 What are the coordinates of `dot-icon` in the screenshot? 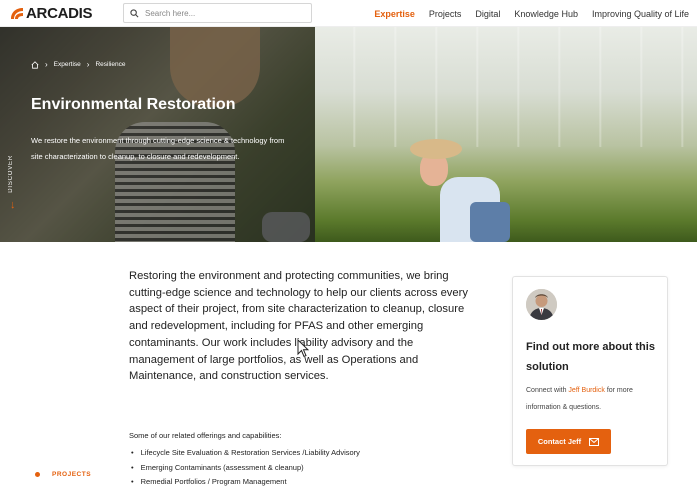 It's located at (37, 474).